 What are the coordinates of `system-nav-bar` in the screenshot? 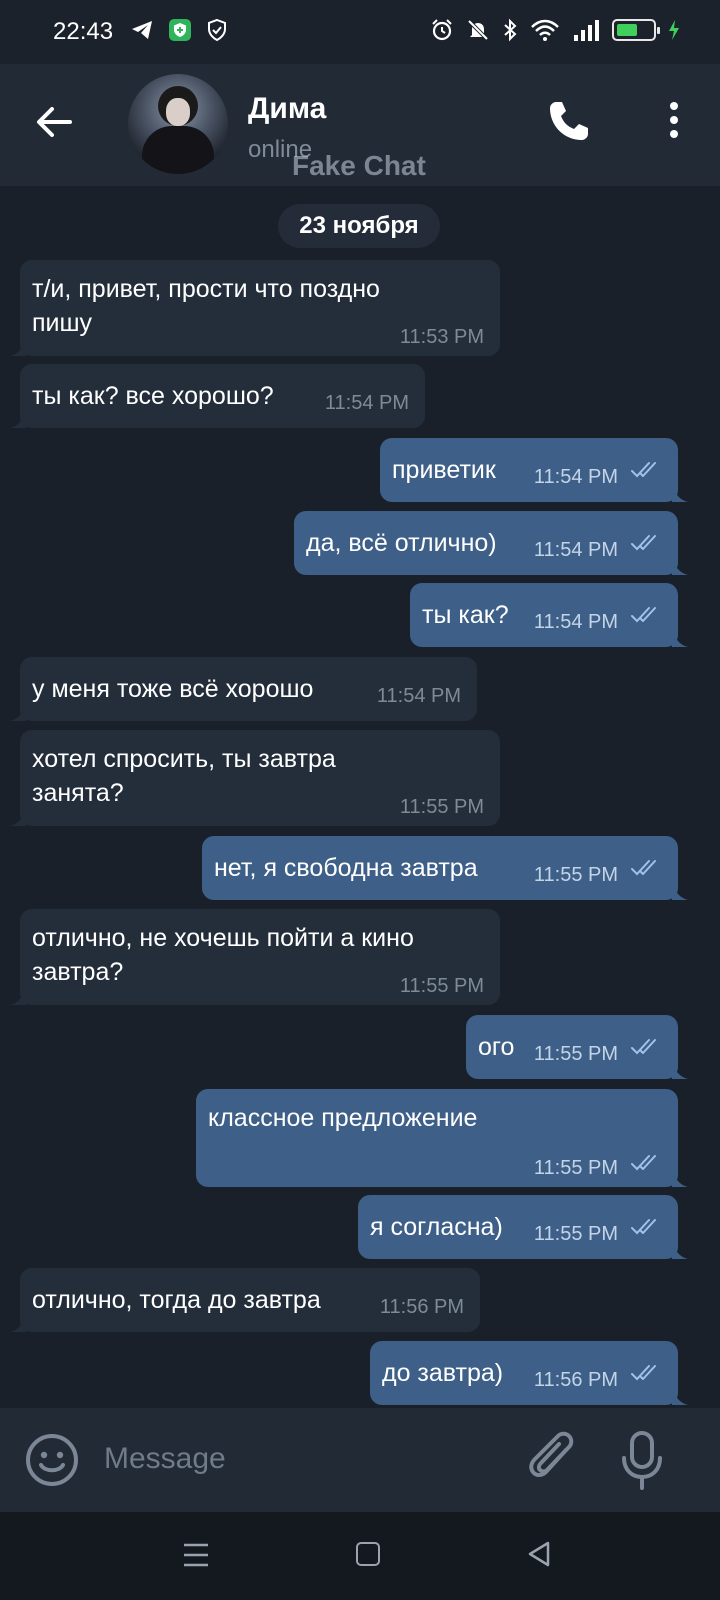 It's located at (360, 1556).